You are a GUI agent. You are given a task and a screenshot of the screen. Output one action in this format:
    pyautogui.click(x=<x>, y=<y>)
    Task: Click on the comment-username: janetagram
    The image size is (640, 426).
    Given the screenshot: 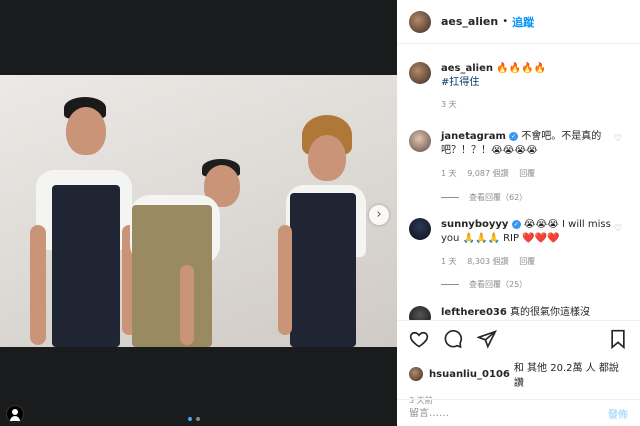 What is the action you would take?
    pyautogui.click(x=473, y=136)
    